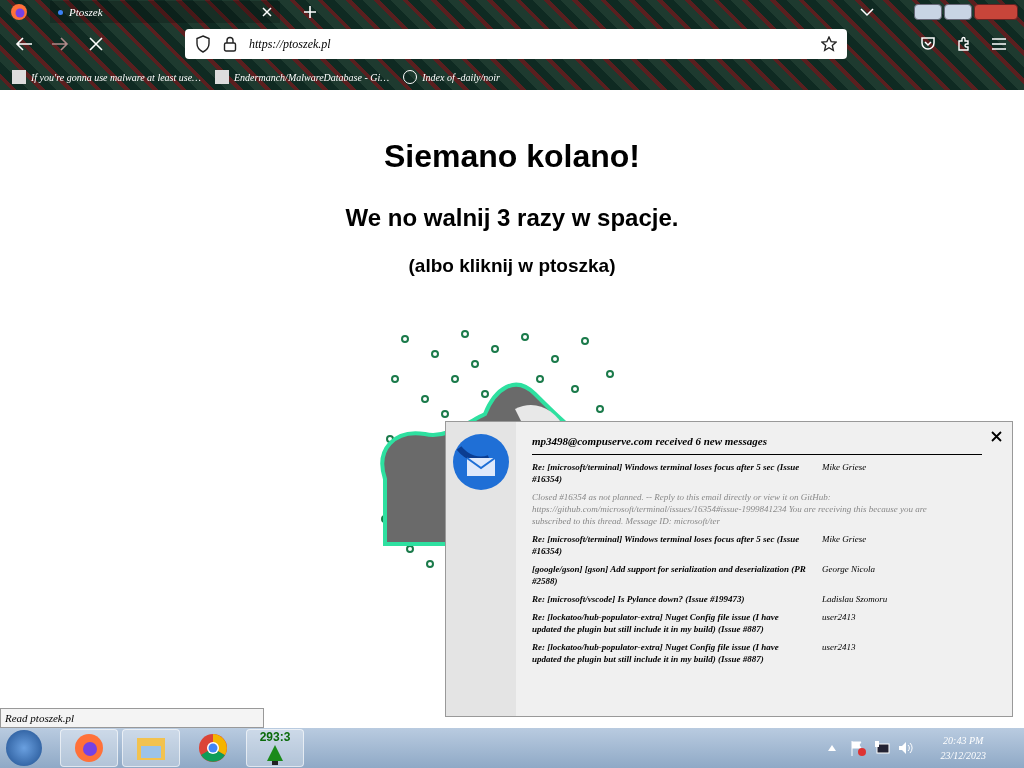 This screenshot has width=1024, height=768. I want to click on extensions-icon, so click(964, 44).